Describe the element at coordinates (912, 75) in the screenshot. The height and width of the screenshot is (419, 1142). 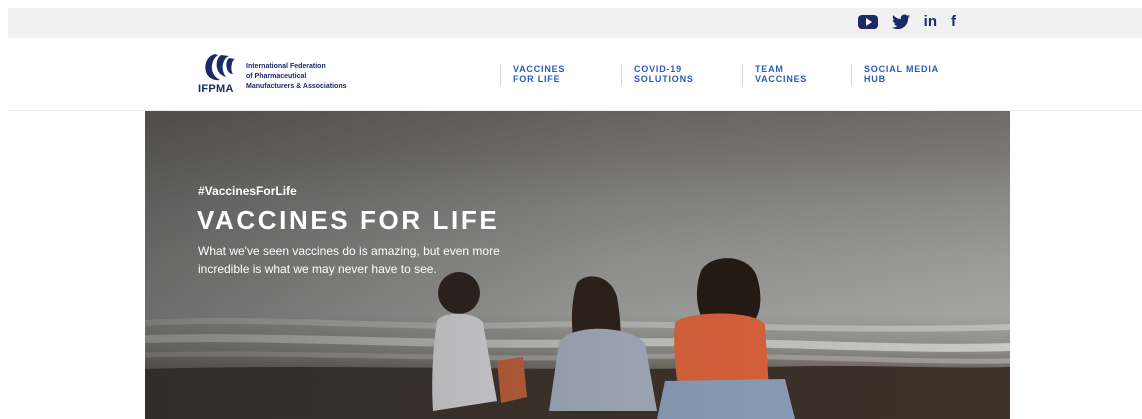
I see `nav-social-media-hub: SOCIAL MEDIA HUB` at that location.